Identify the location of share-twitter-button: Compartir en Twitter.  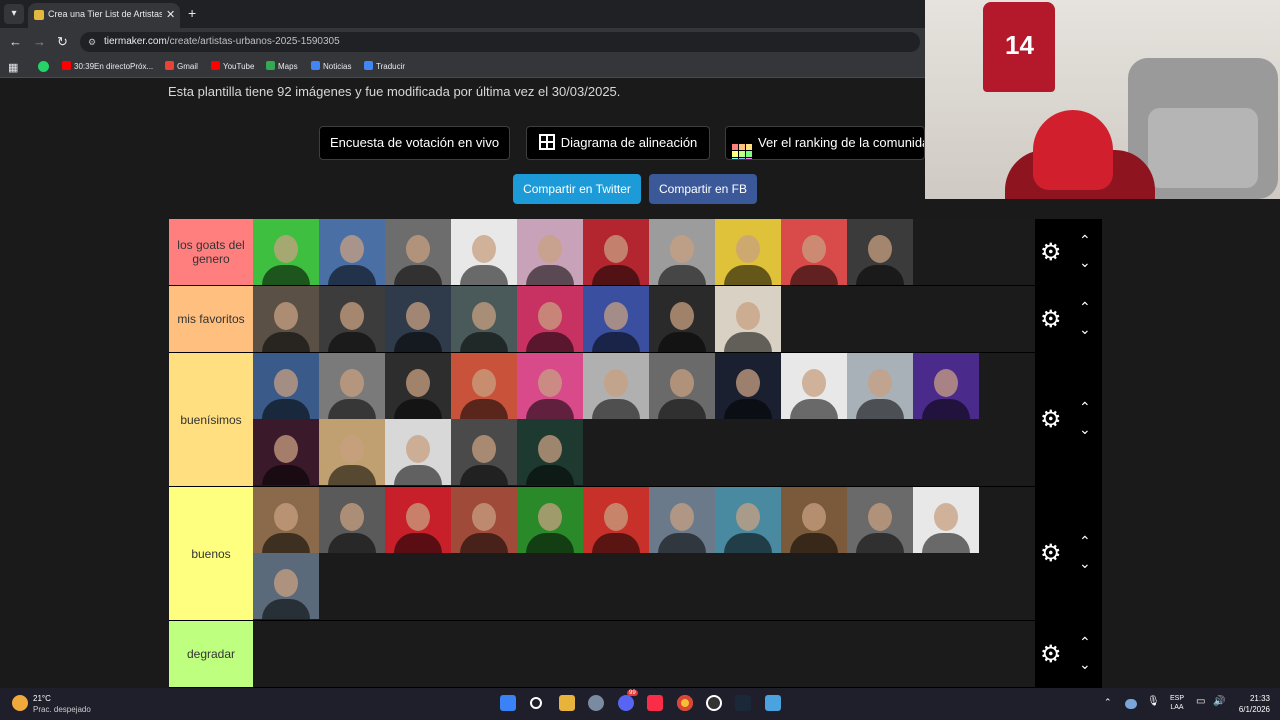
(577, 189).